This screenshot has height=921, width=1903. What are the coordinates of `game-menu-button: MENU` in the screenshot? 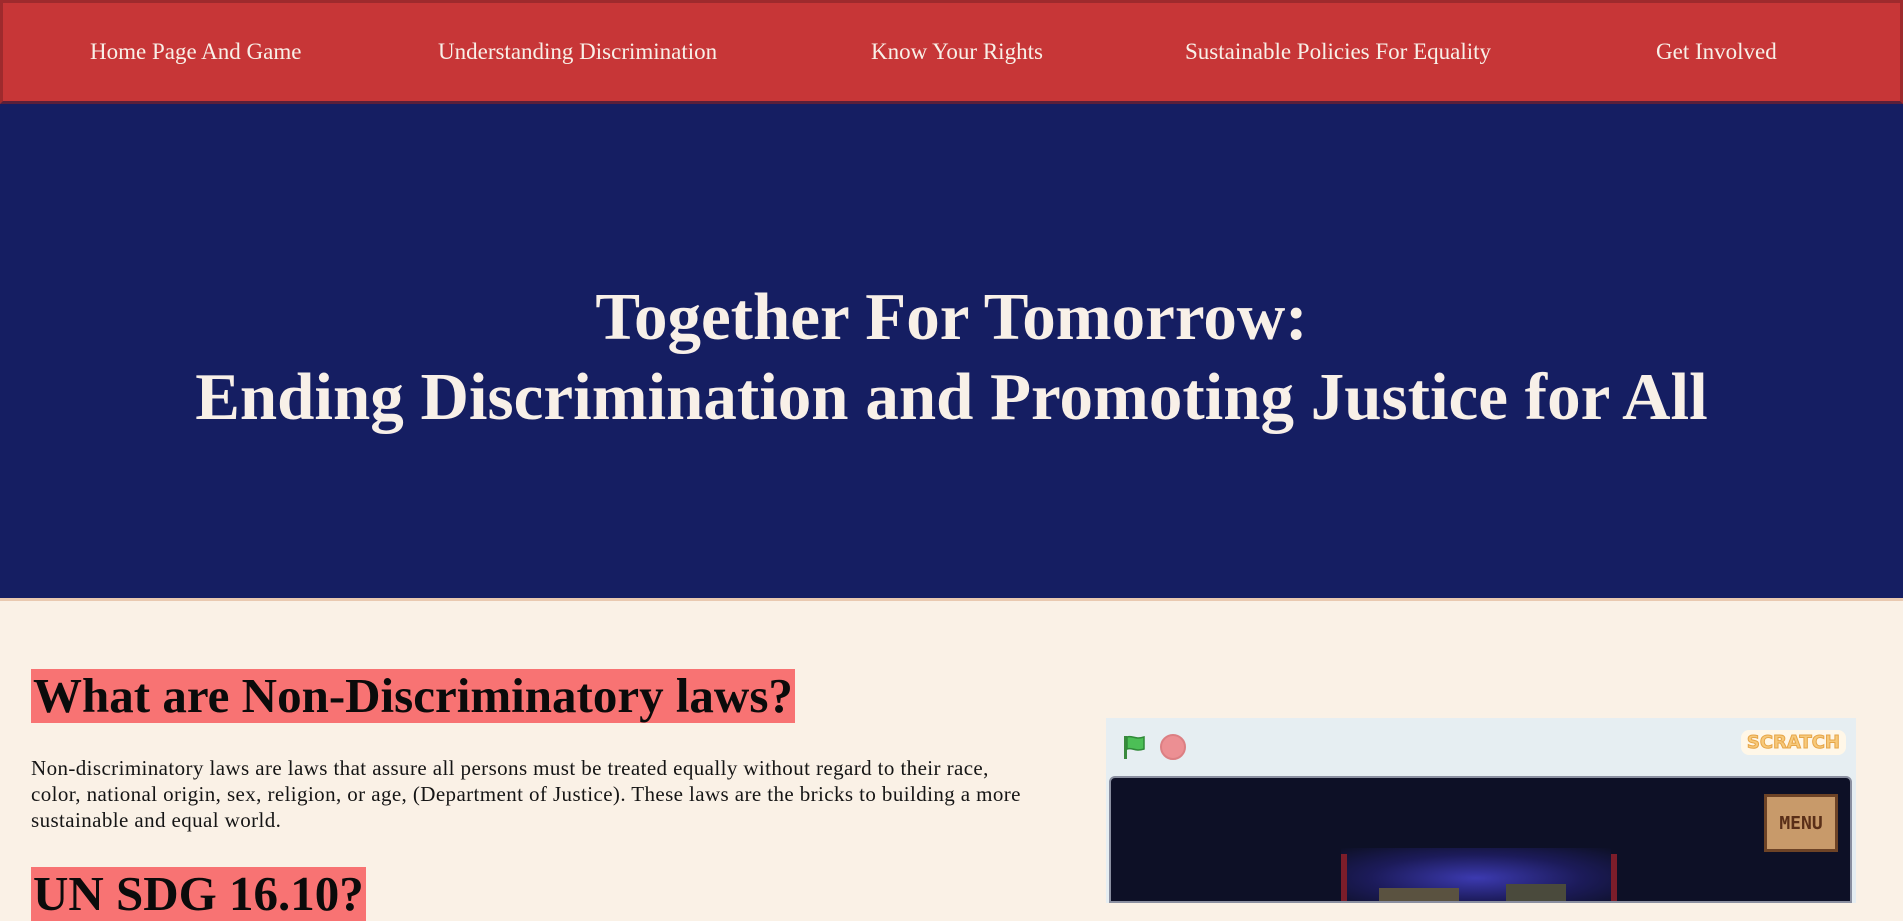 It's located at (1801, 823).